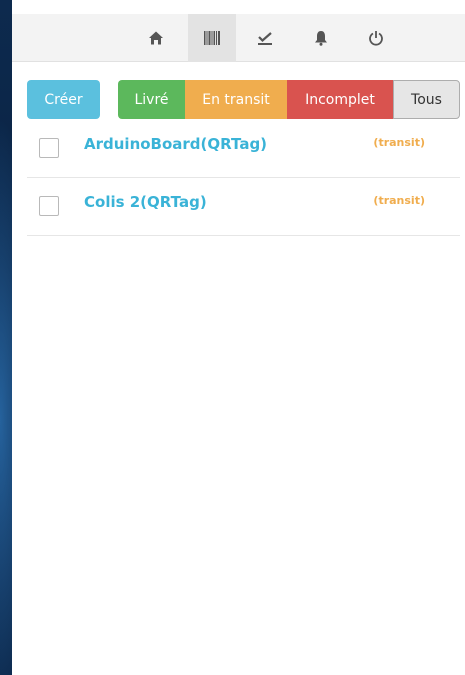 This screenshot has width=465, height=675. I want to click on filter-in-transit-button: En transit, so click(236, 99).